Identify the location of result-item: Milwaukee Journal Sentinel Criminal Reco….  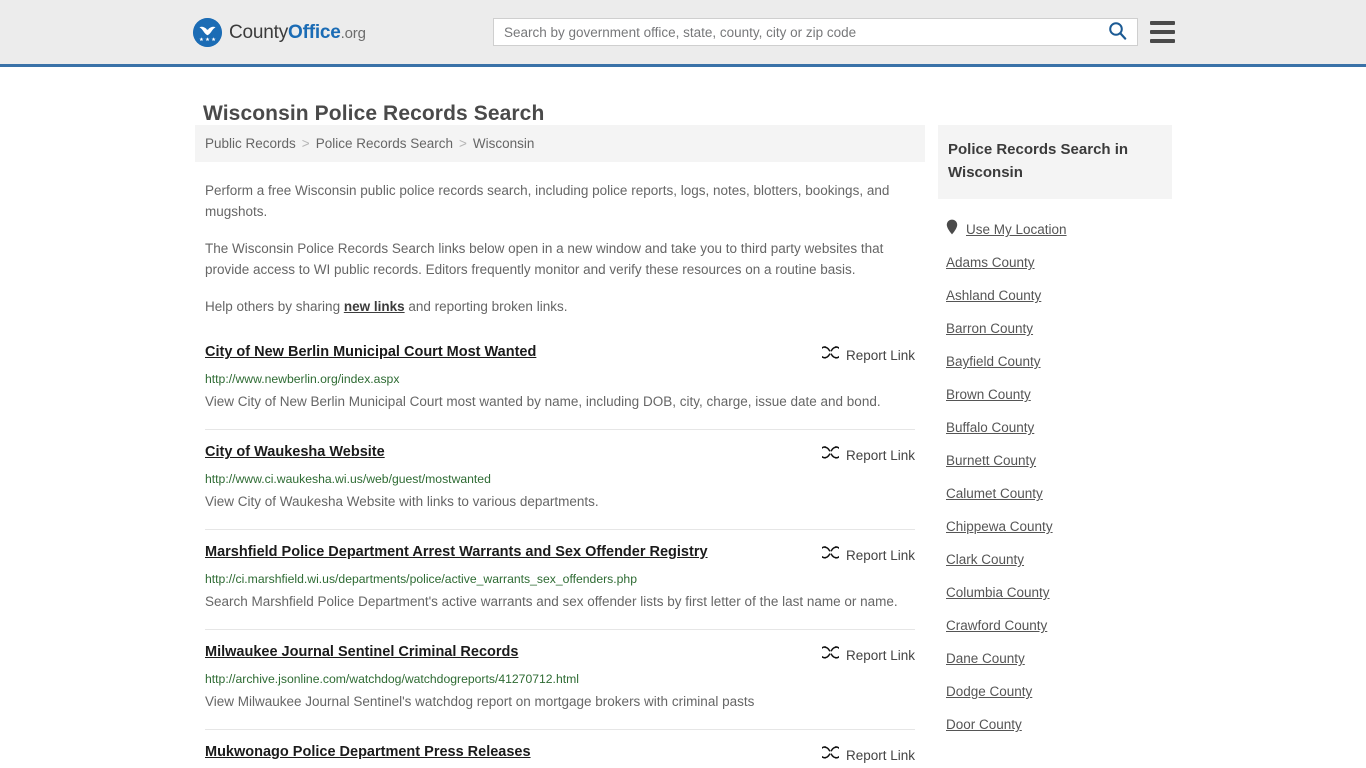
(560, 679).